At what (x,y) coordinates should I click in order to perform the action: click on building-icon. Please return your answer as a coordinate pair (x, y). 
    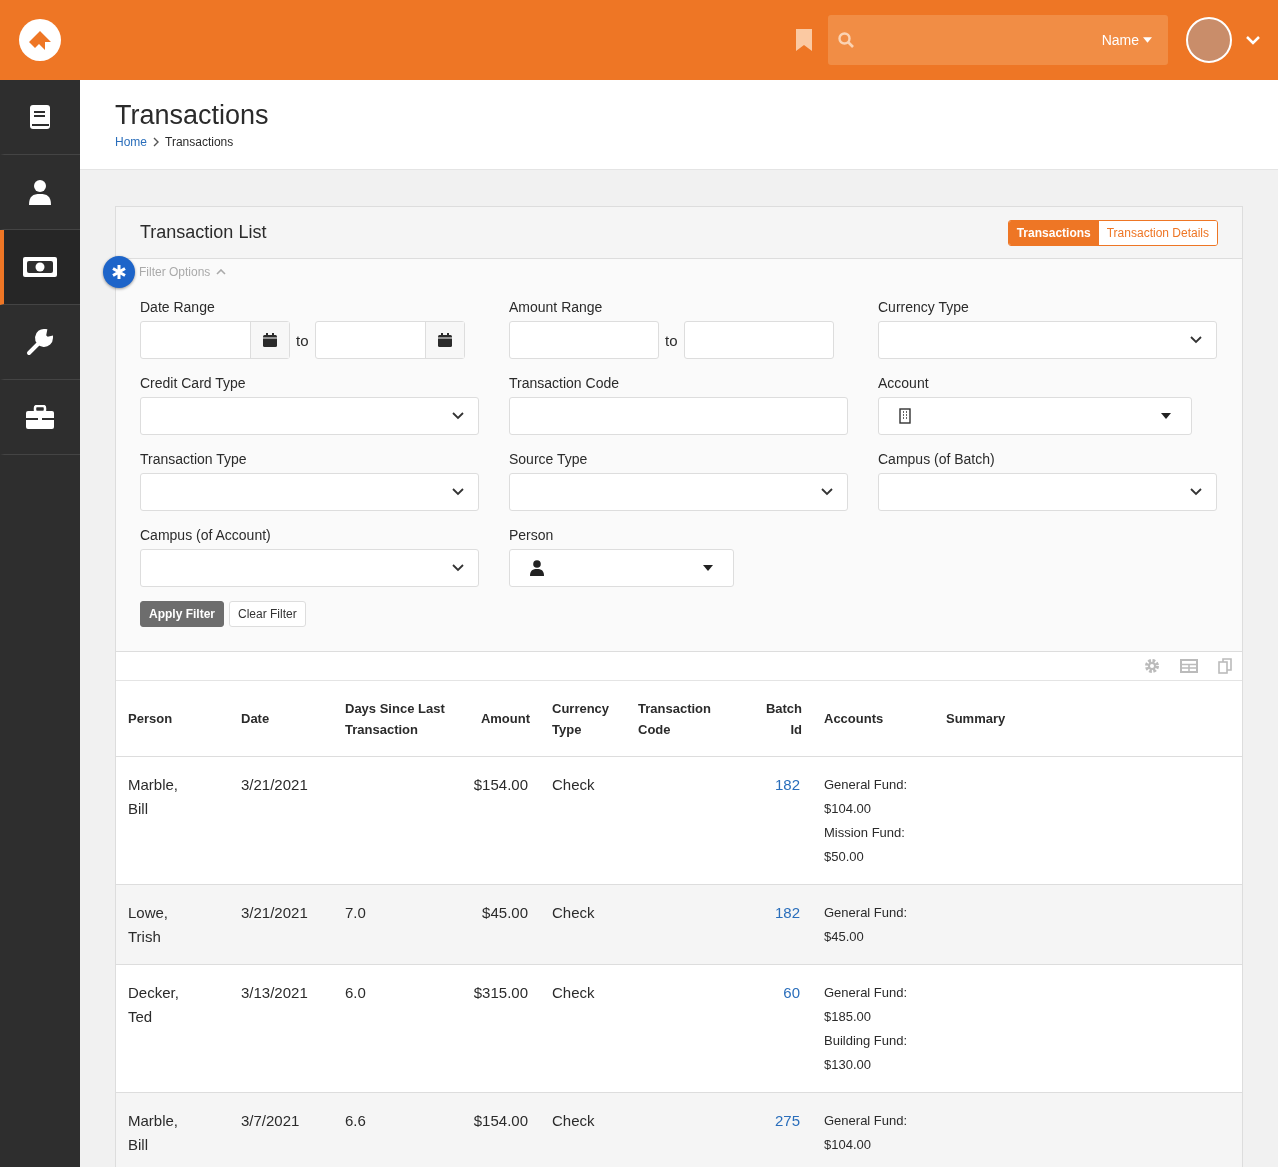
    Looking at the image, I should click on (905, 416).